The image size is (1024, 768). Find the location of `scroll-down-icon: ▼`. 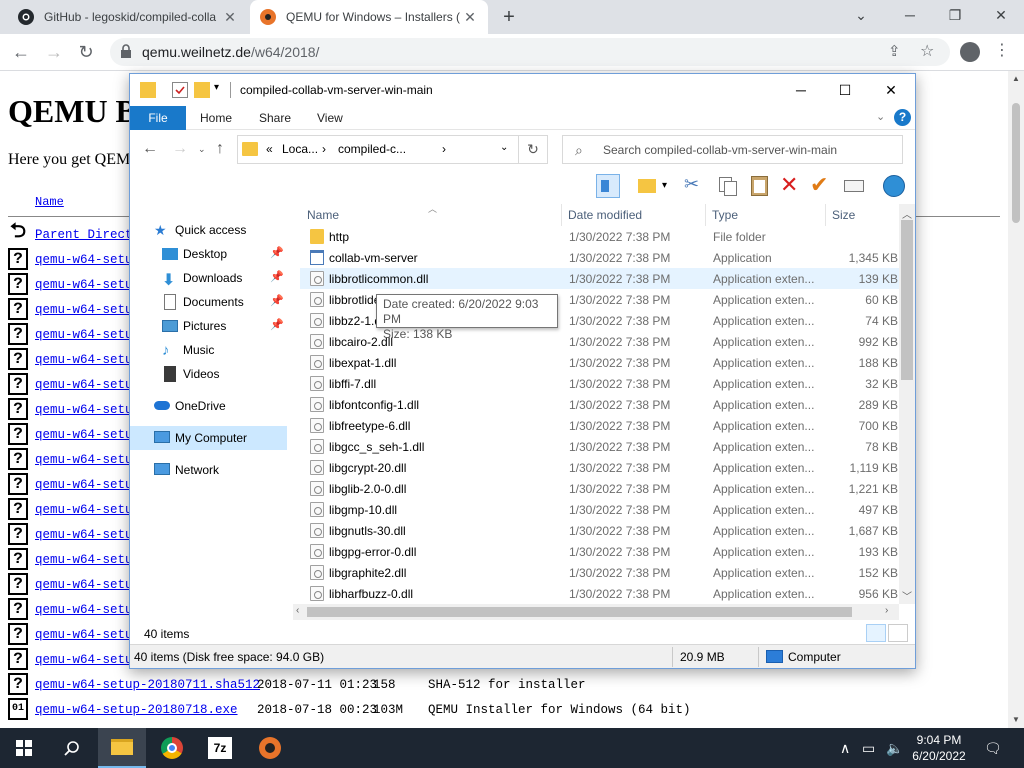

scroll-down-icon: ▼ is located at coordinates (1016, 719).